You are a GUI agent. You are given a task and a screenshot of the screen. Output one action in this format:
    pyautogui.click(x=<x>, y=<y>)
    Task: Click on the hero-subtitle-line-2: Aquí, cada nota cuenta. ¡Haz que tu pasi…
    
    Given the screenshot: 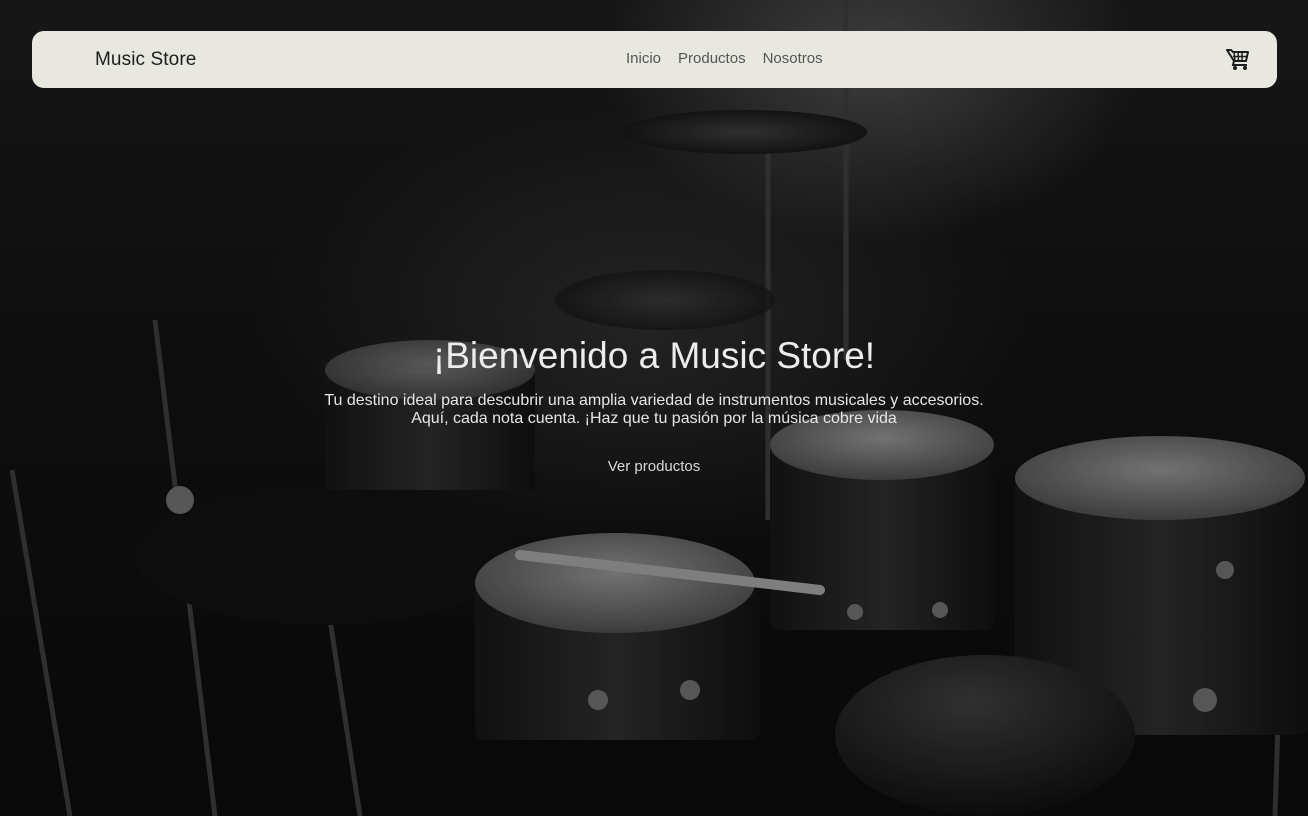 What is the action you would take?
    pyautogui.click(x=654, y=418)
    